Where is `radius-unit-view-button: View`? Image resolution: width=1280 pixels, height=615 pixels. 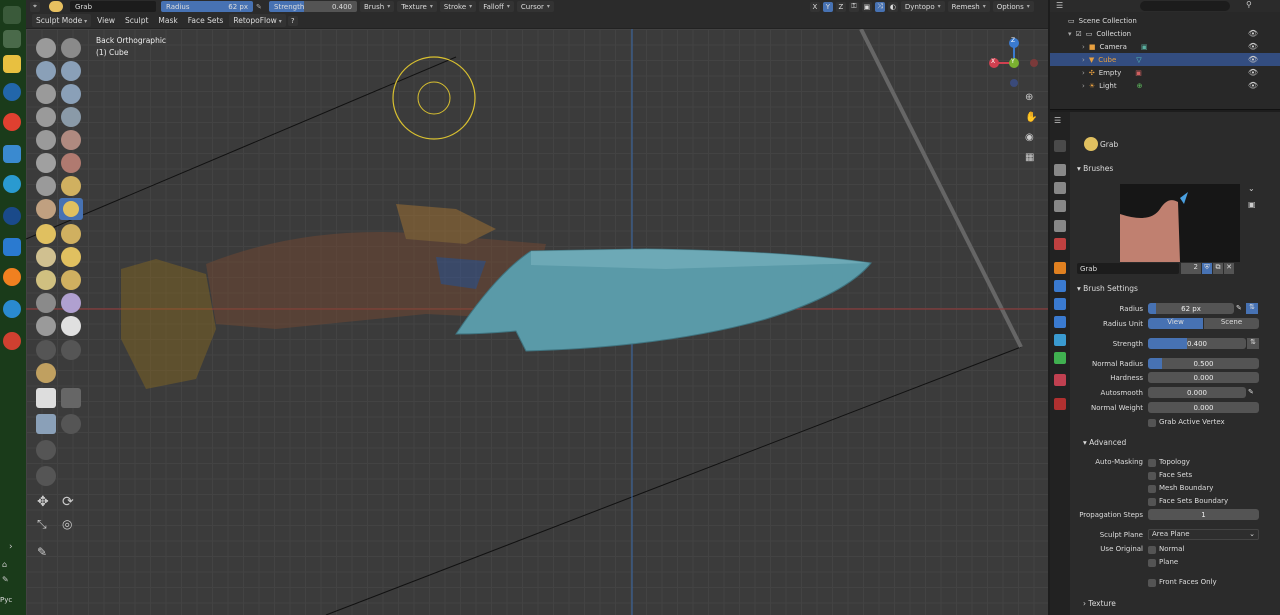 radius-unit-view-button: View is located at coordinates (1175, 323).